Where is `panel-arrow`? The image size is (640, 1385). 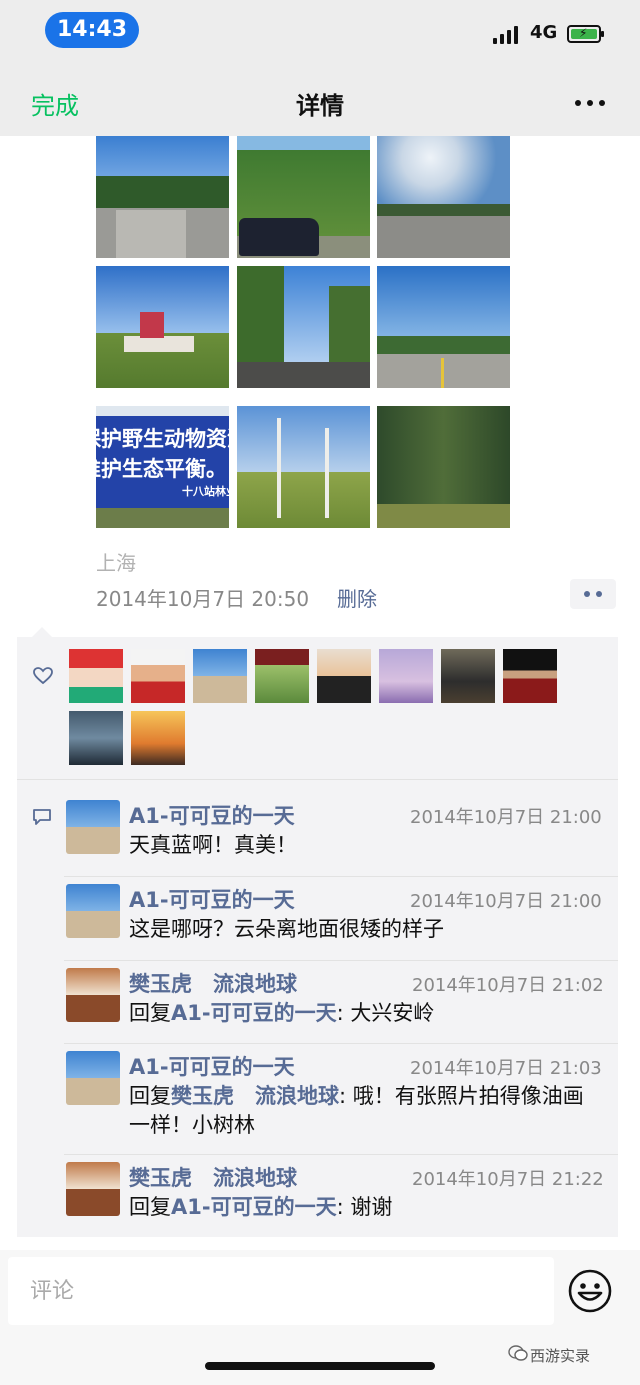 panel-arrow is located at coordinates (42, 632).